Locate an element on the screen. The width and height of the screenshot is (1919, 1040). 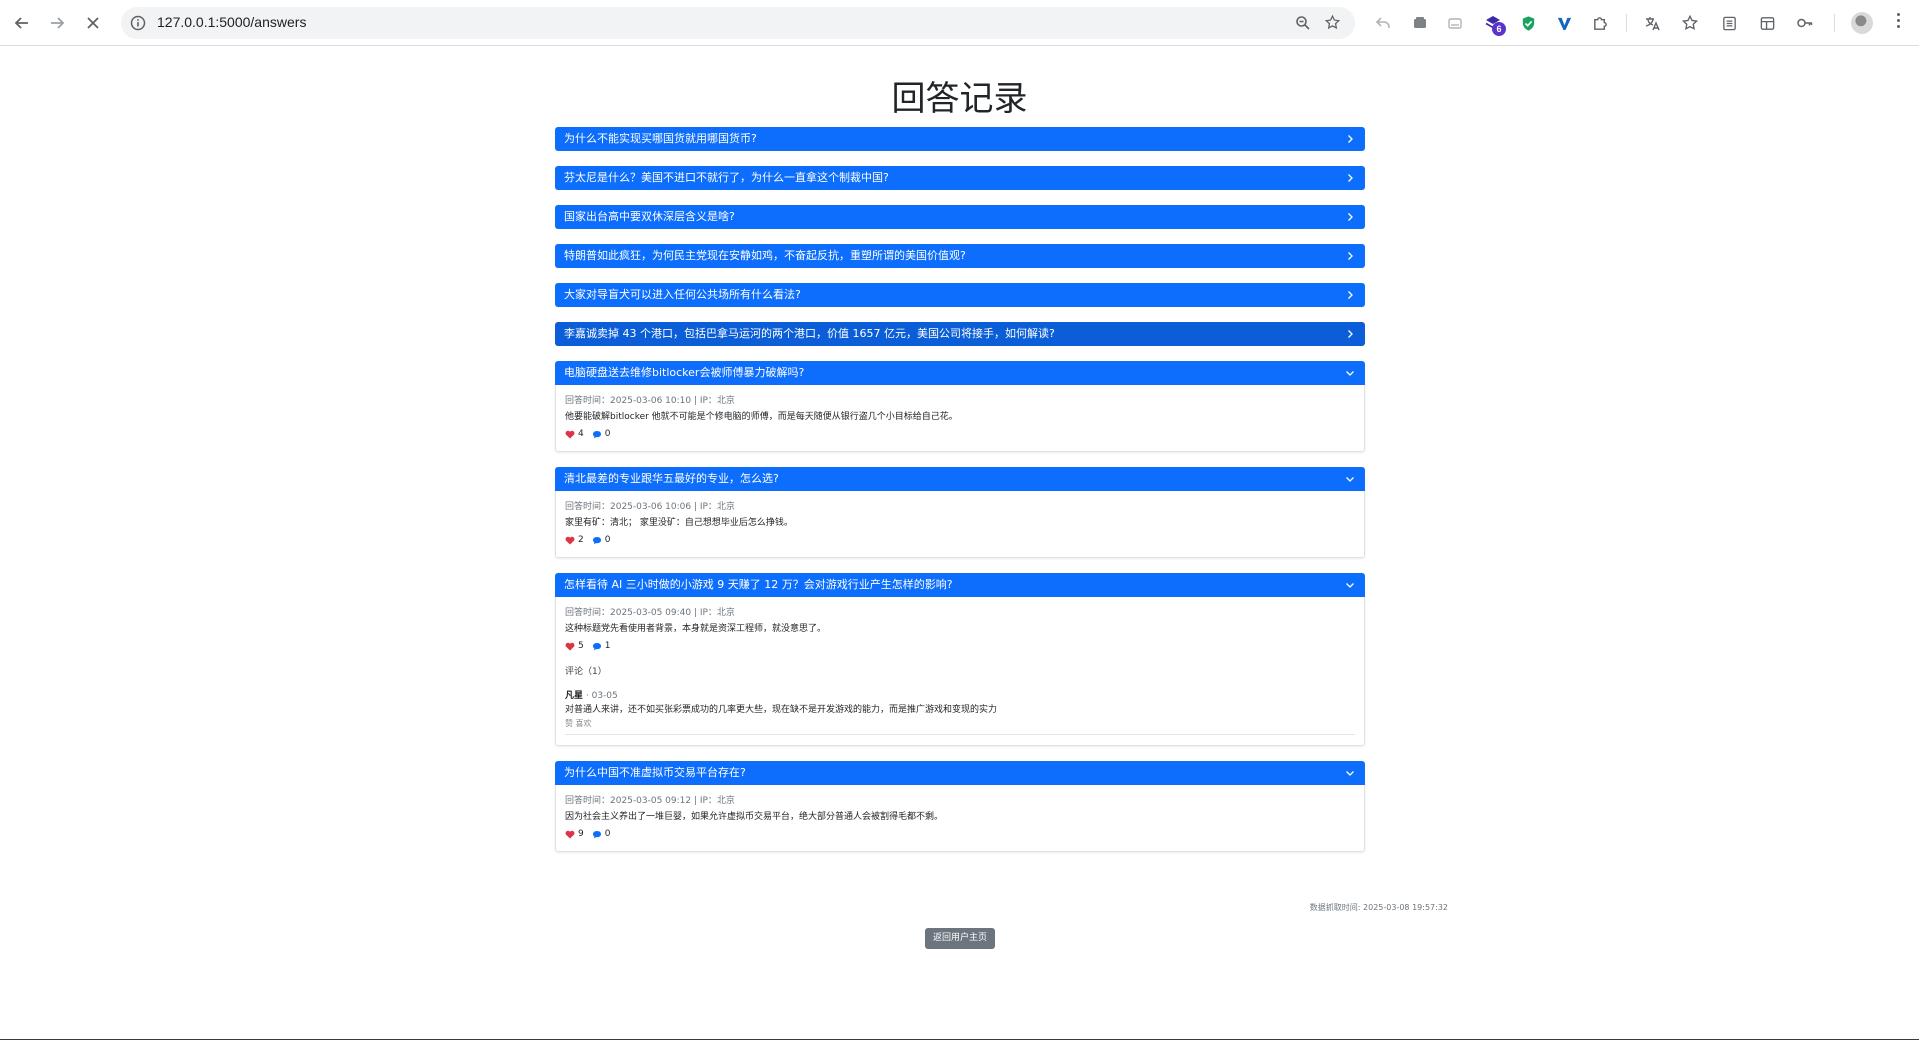
comment-divider is located at coordinates (960, 734).